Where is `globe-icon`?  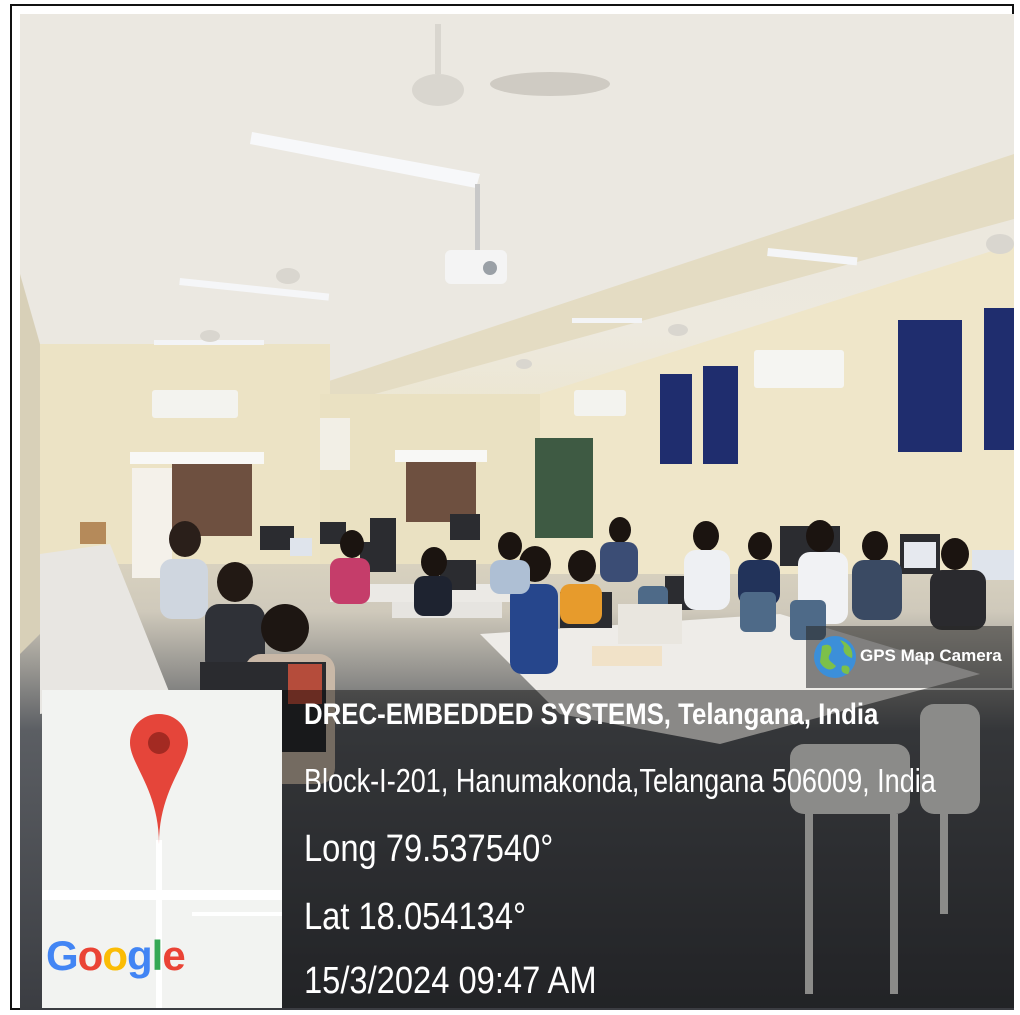 globe-icon is located at coordinates (835, 657).